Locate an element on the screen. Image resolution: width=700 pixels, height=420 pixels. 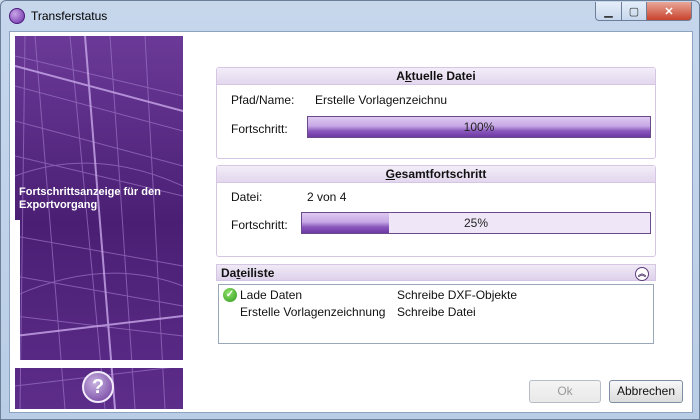
path-label: Pfad/Name: is located at coordinates (263, 100).